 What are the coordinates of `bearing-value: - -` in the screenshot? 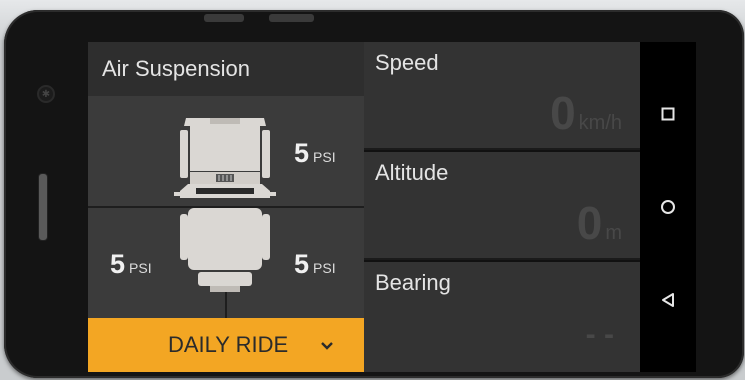 It's located at (599, 334).